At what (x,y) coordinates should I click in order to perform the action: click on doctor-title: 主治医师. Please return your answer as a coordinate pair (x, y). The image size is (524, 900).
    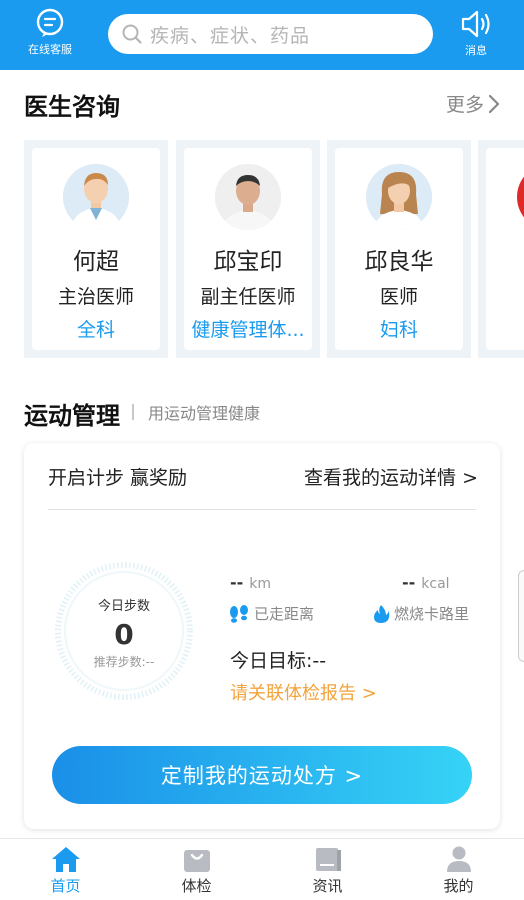
    Looking at the image, I should click on (95, 297).